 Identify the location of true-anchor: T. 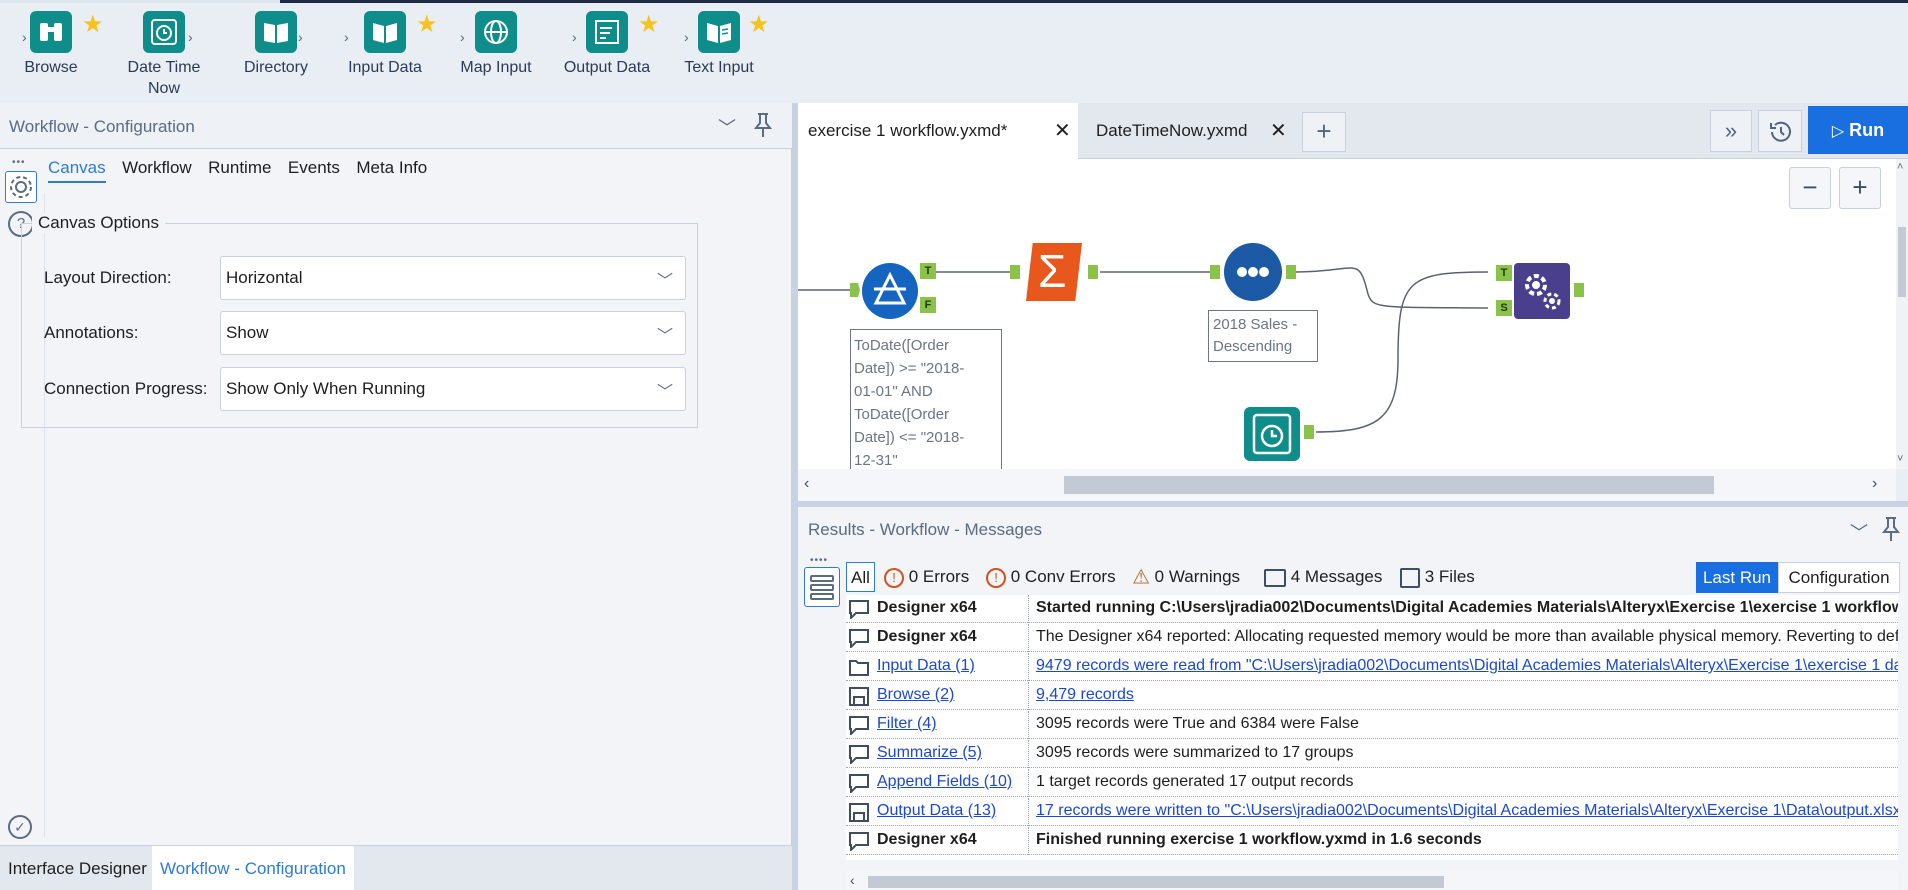
(928, 271).